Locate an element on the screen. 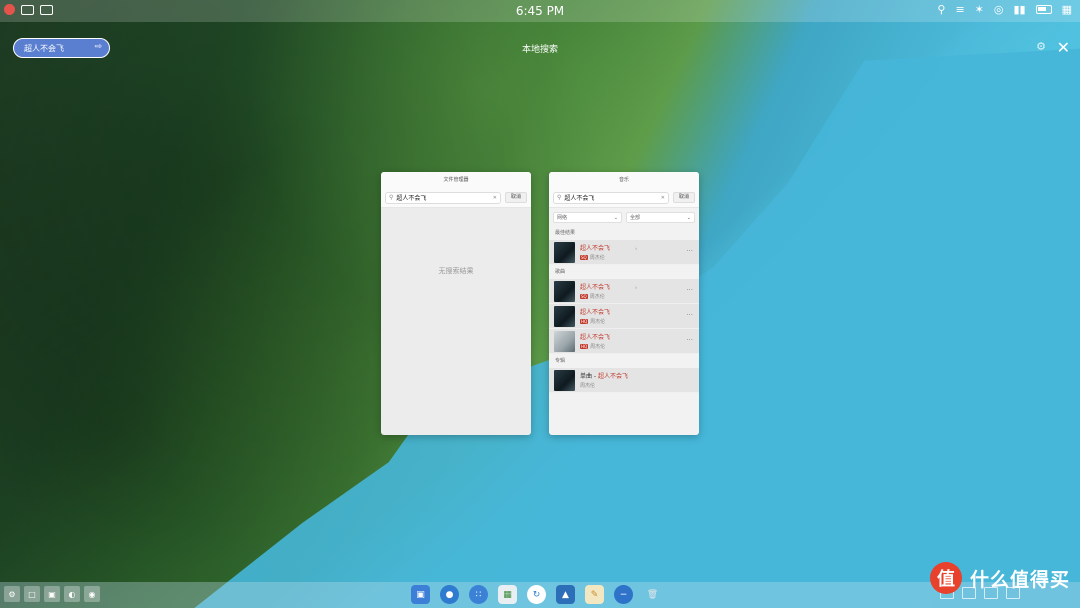 Image resolution: width=1080 pixels, height=608 pixels. best-result-row: 超人不会飞 SQ 周杰伦 ♭ ··· is located at coordinates (624, 252).